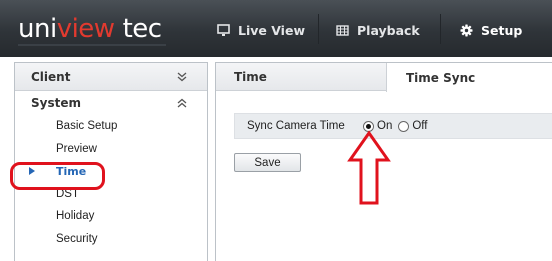 The image size is (552, 261). What do you see at coordinates (57, 176) in the screenshot?
I see `annotation-highlight-box` at bounding box center [57, 176].